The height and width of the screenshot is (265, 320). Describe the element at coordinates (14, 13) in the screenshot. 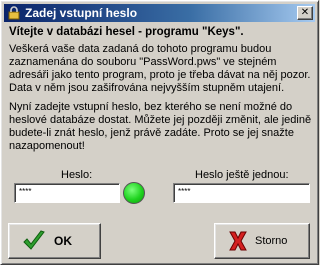

I see `lock-icon` at that location.